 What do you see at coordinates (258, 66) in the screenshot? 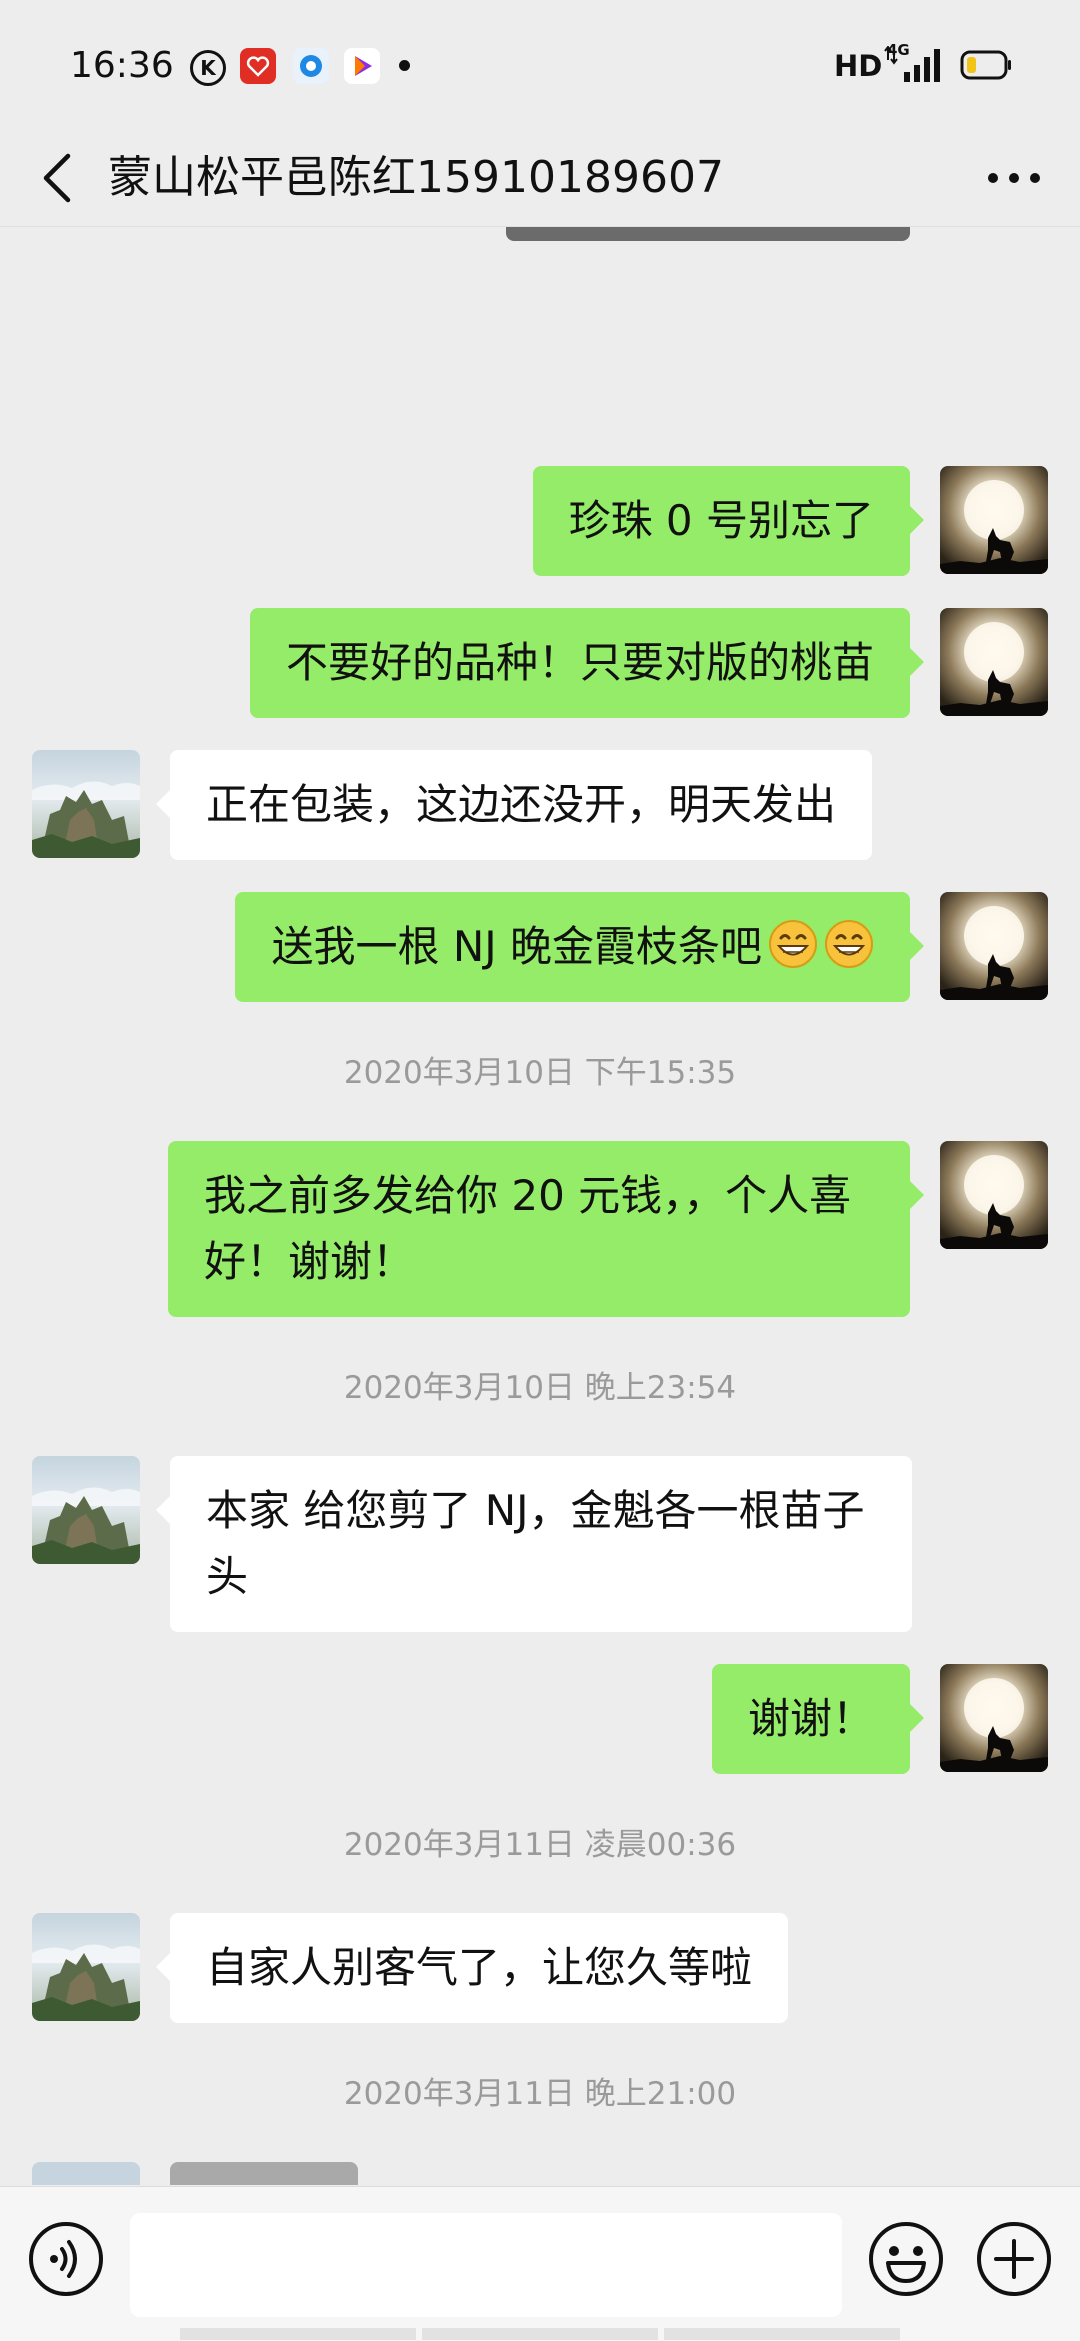
I see `pinduoduo-app-icon` at bounding box center [258, 66].